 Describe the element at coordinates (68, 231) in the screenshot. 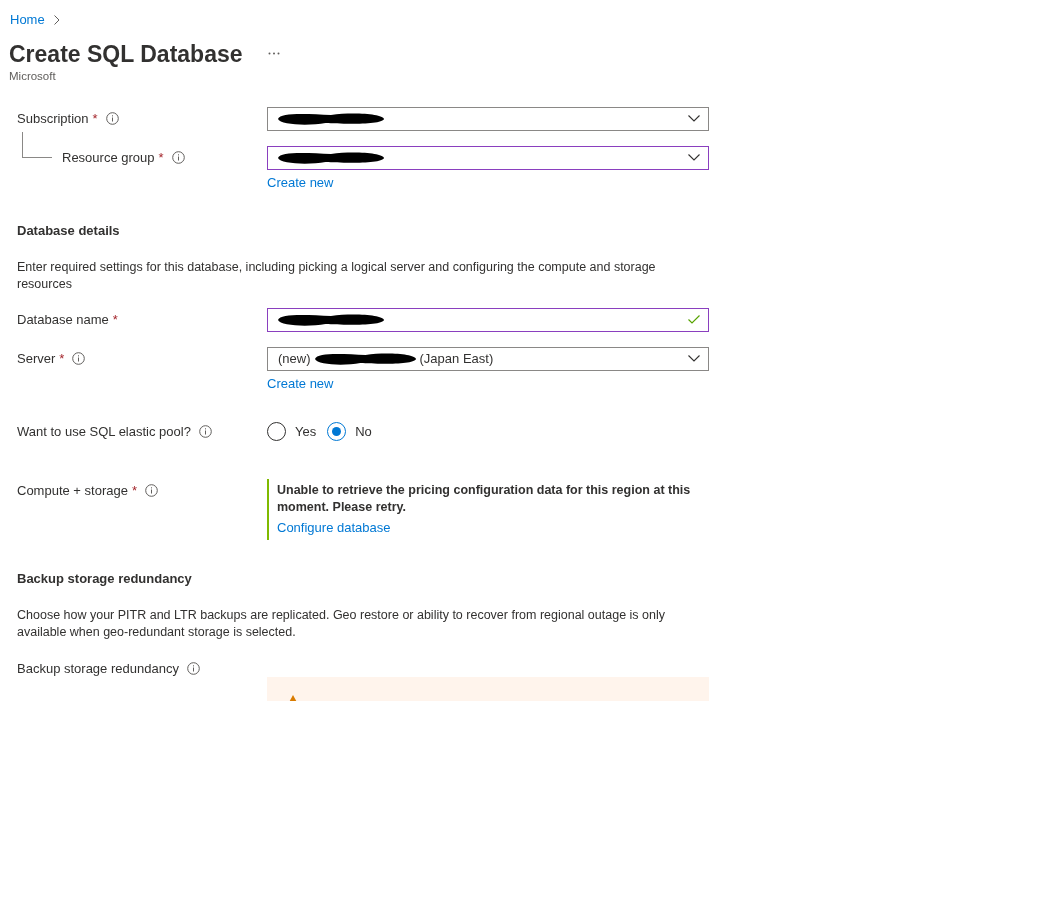

I see `section-heading: Database details` at that location.